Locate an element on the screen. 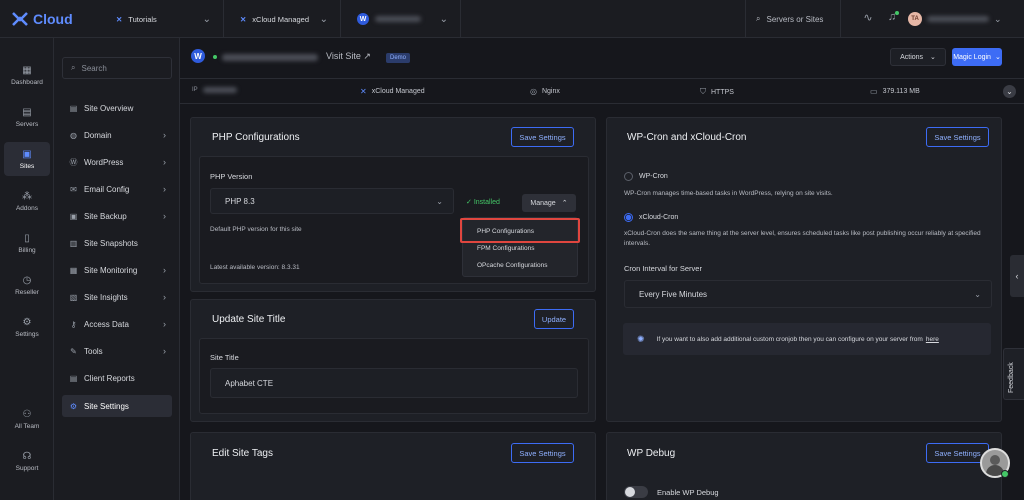  crumb-xcloud-managed: ✕ xCloud Managed ⌄ is located at coordinates (282, 19).